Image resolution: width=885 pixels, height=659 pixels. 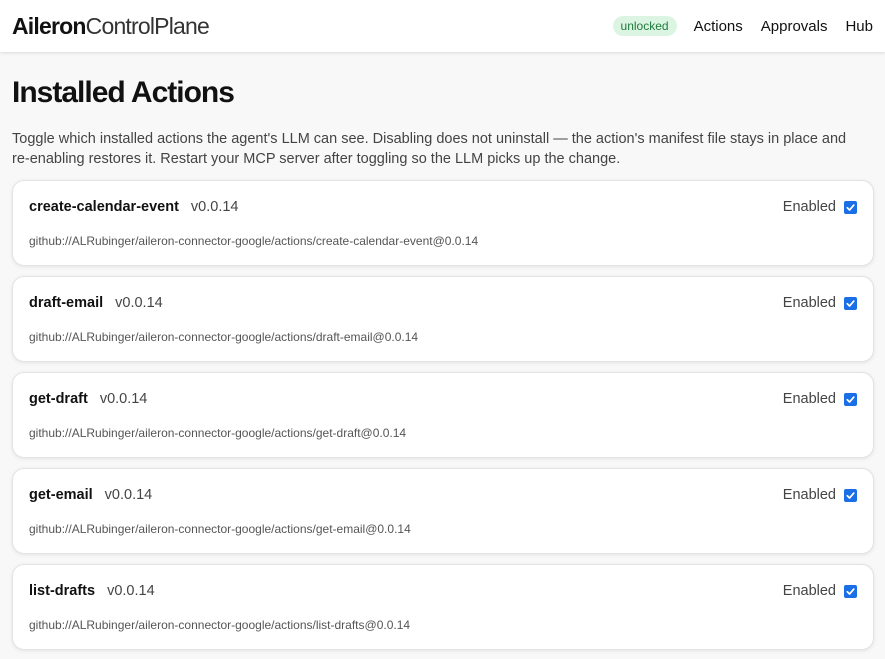 What do you see at coordinates (66, 303) in the screenshot?
I see `action-name: draft-email` at bounding box center [66, 303].